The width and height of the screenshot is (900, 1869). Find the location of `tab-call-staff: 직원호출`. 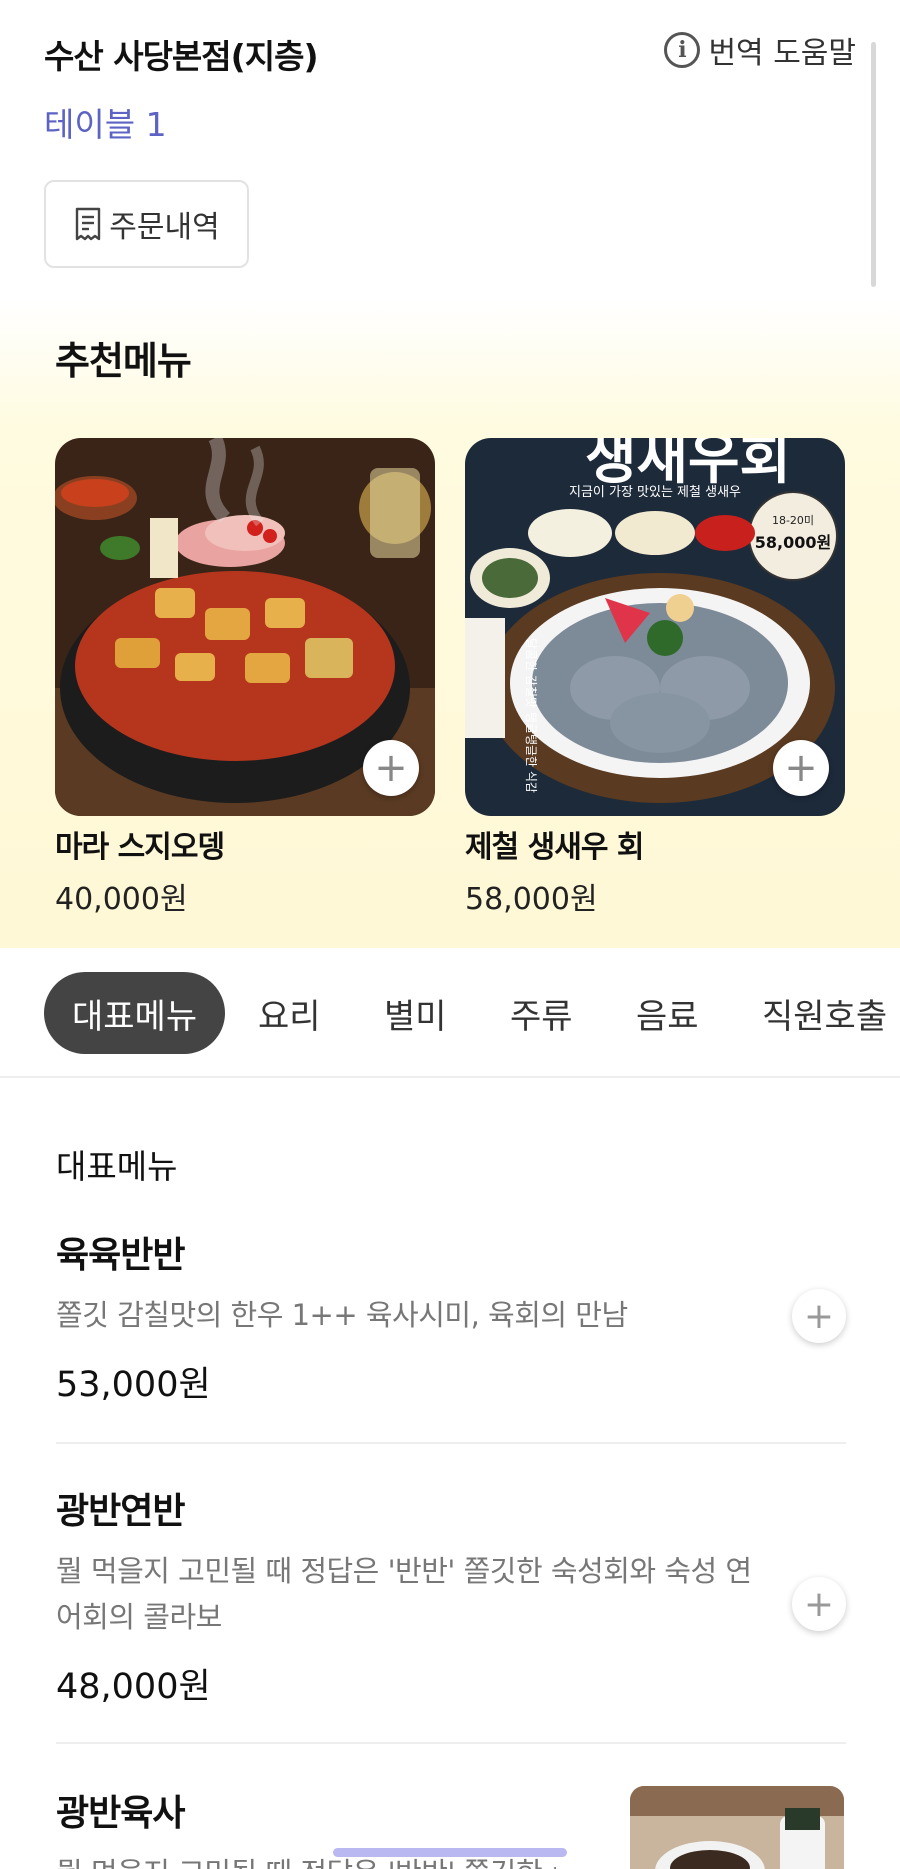

tab-call-staff: 직원호출 is located at coordinates (824, 1013).